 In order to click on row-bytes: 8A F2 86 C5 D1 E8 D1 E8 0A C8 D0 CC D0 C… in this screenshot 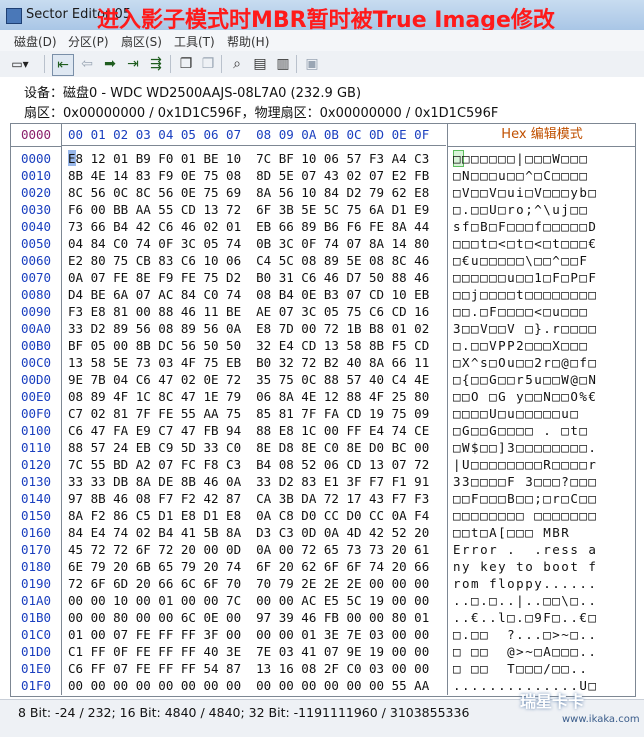, I will do `click(257, 515)`.